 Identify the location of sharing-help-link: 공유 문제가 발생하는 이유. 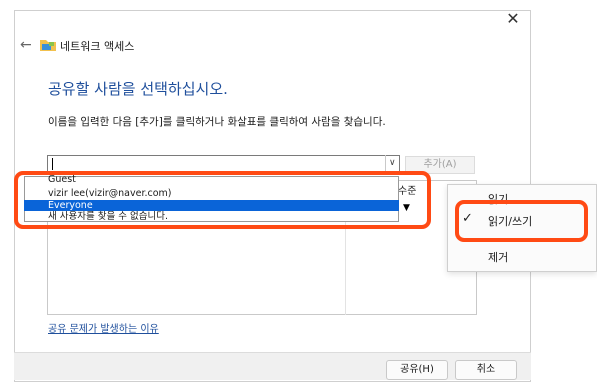
(103, 327).